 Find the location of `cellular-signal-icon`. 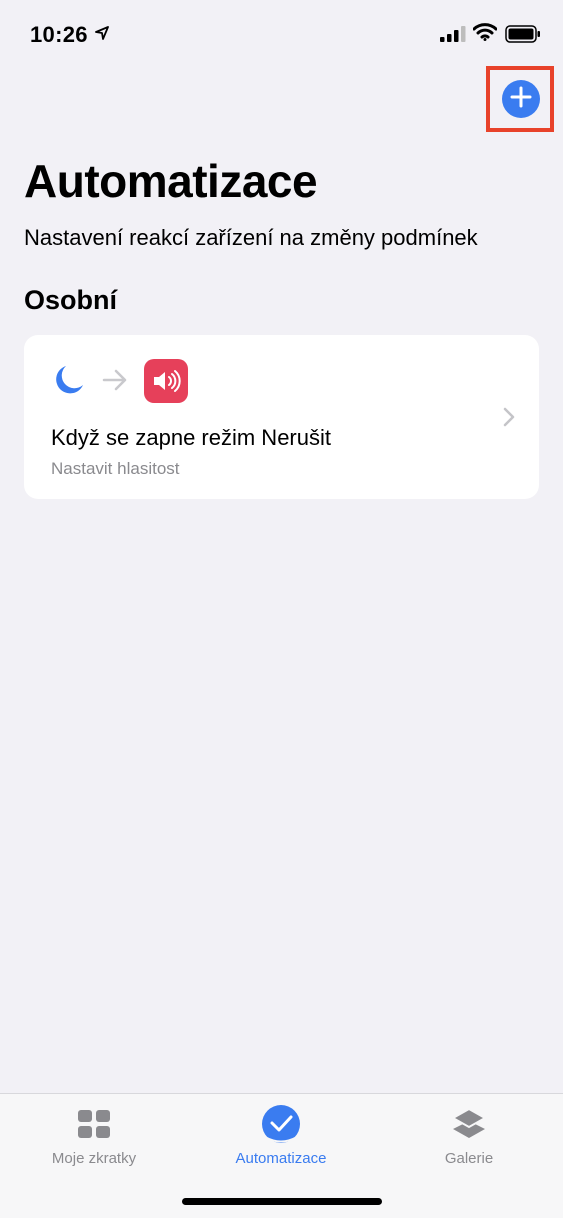

cellular-signal-icon is located at coordinates (453, 36).